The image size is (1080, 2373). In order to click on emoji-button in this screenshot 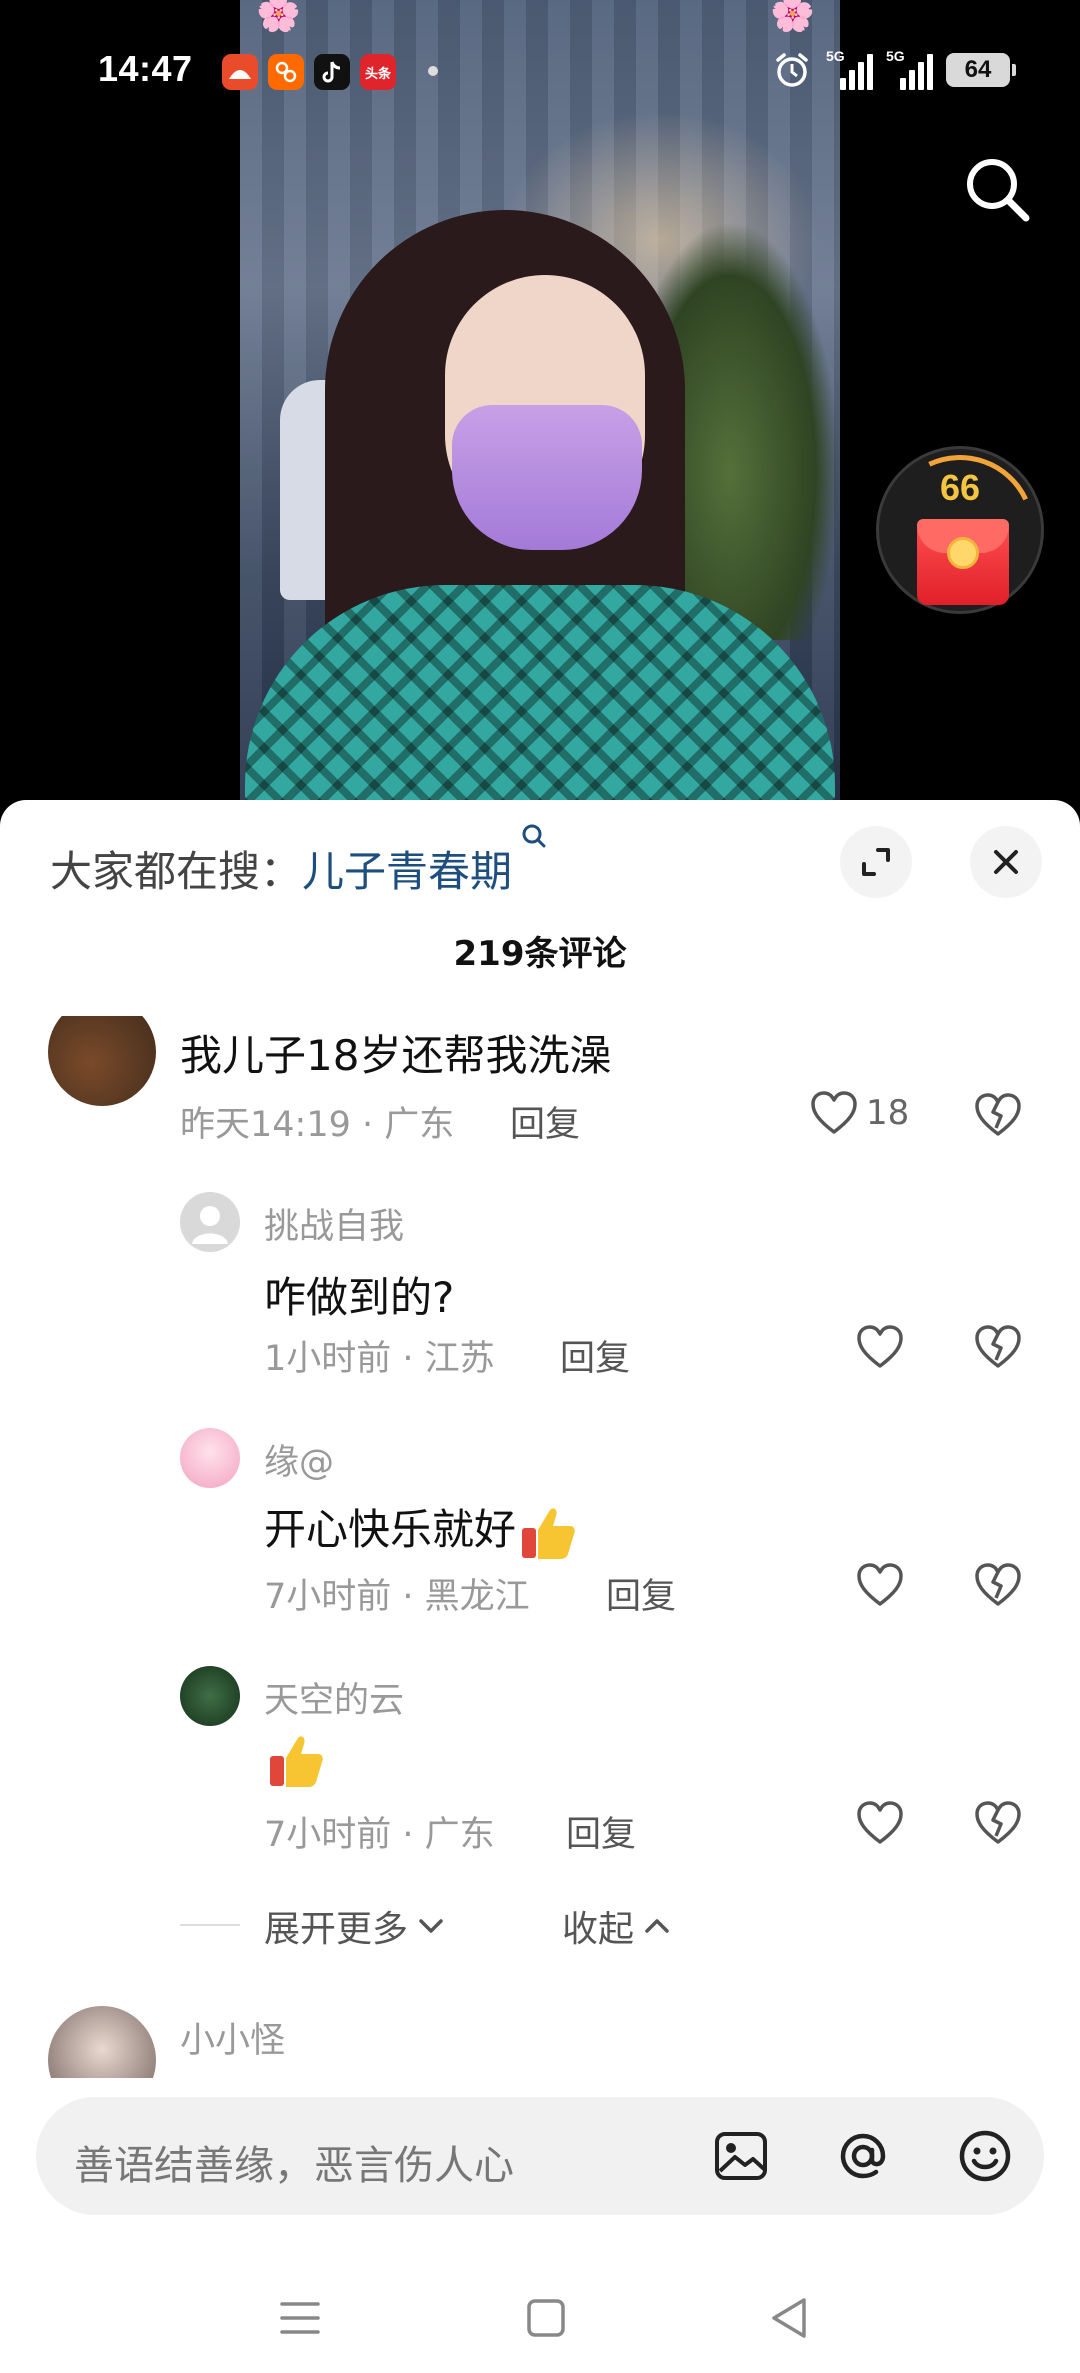, I will do `click(985, 2156)`.